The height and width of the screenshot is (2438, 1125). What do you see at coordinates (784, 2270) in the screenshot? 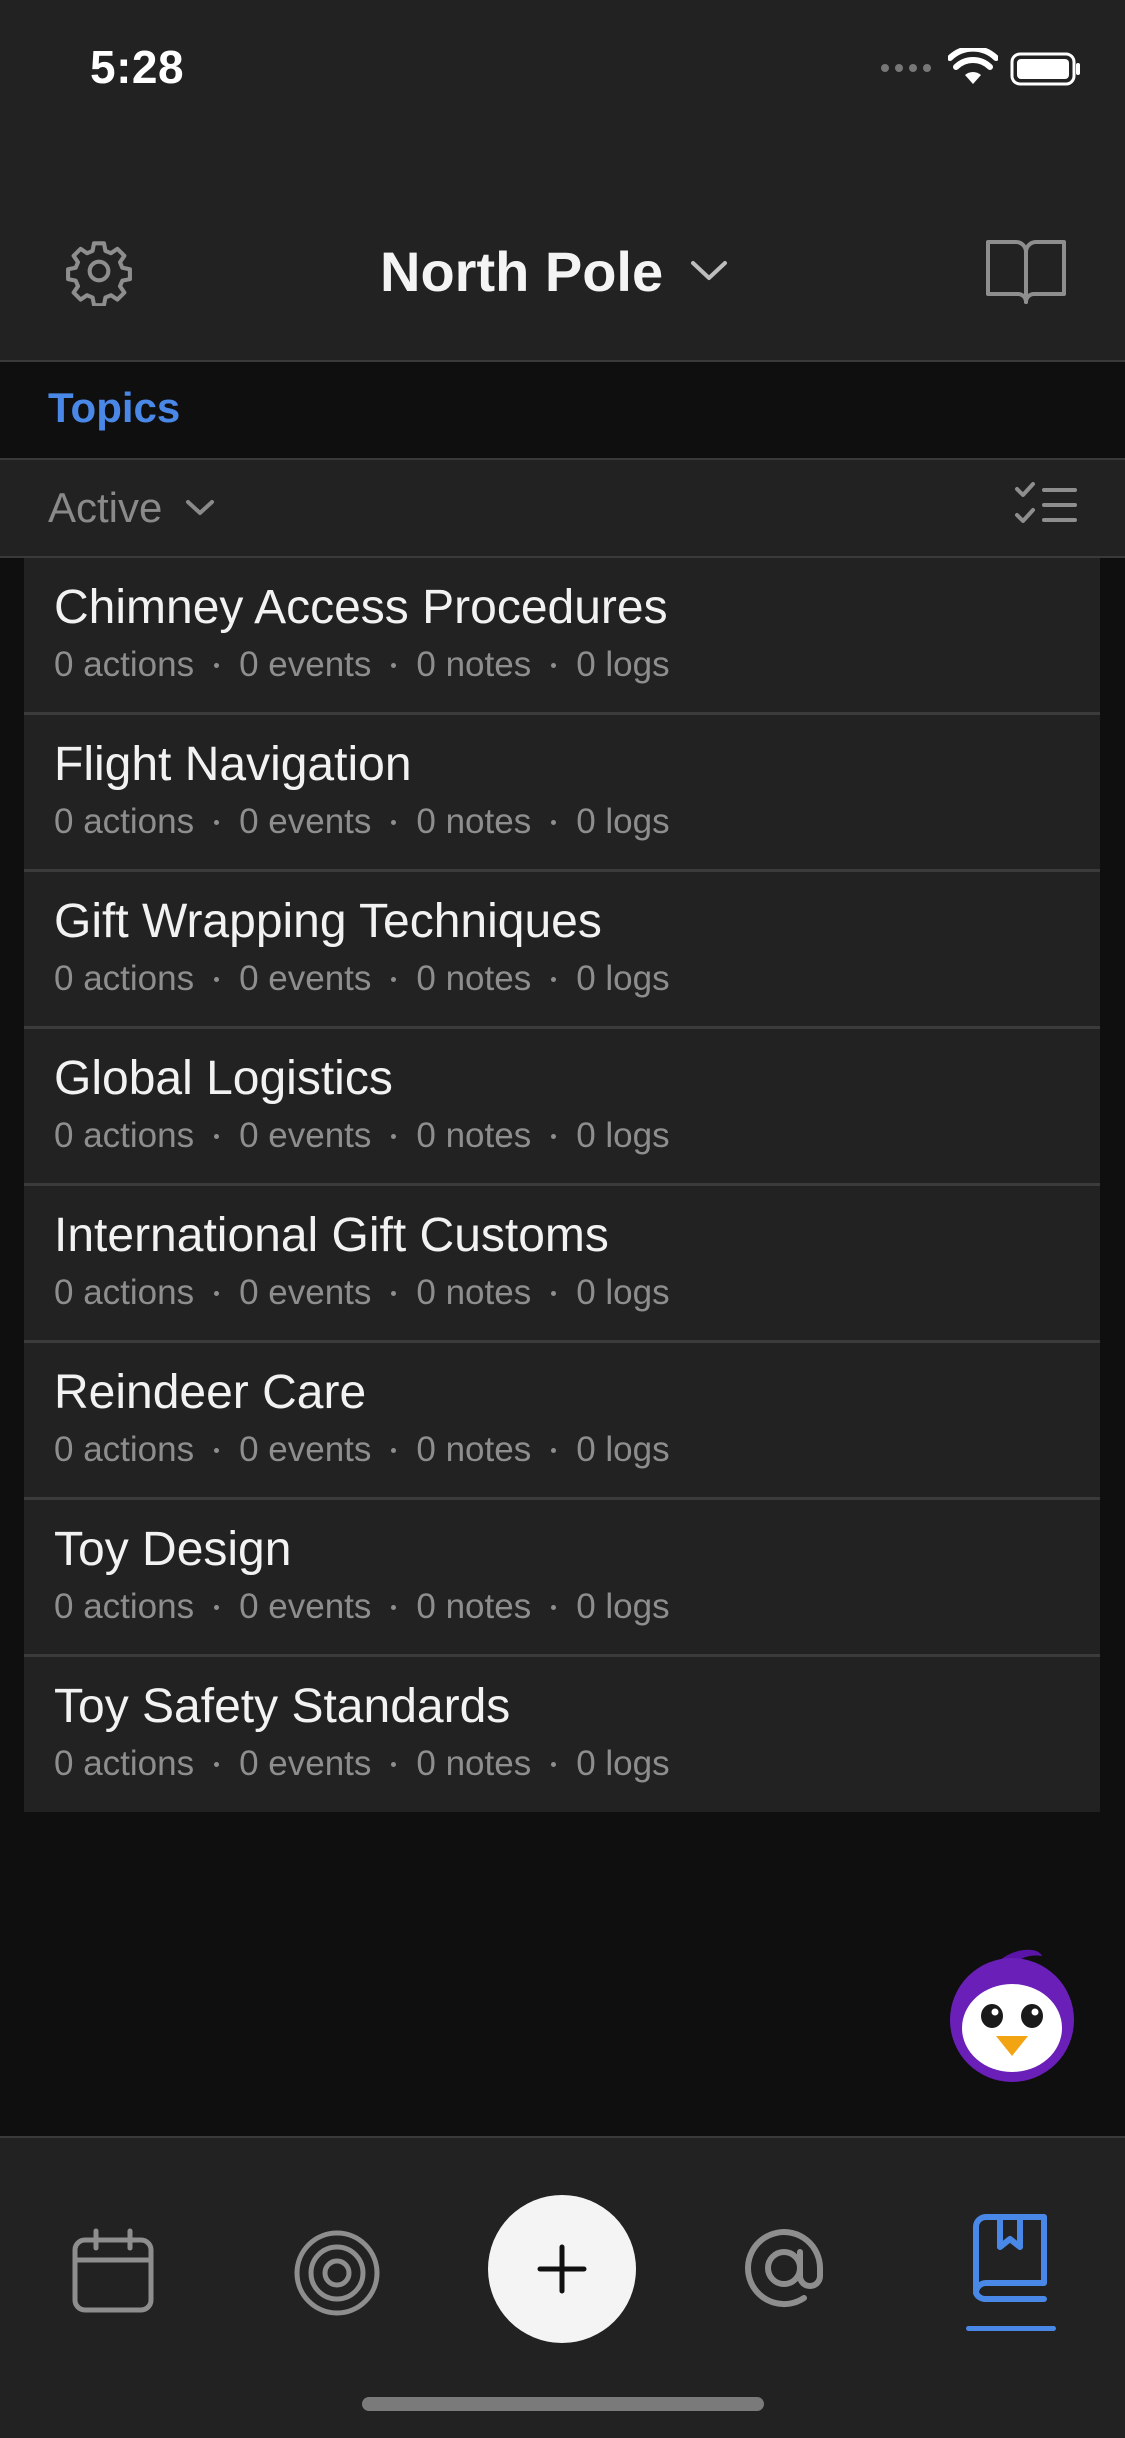
I see `at-sign-icon` at bounding box center [784, 2270].